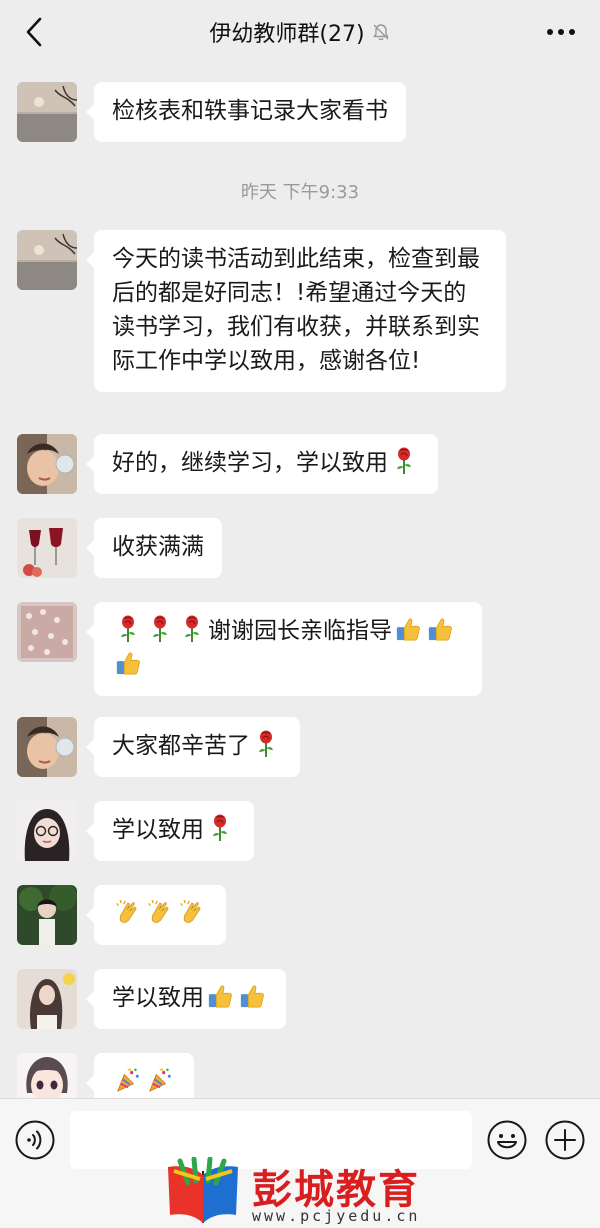 This screenshot has height=1228, width=600. What do you see at coordinates (47, 915) in the screenshot?
I see `forest-avatar` at bounding box center [47, 915].